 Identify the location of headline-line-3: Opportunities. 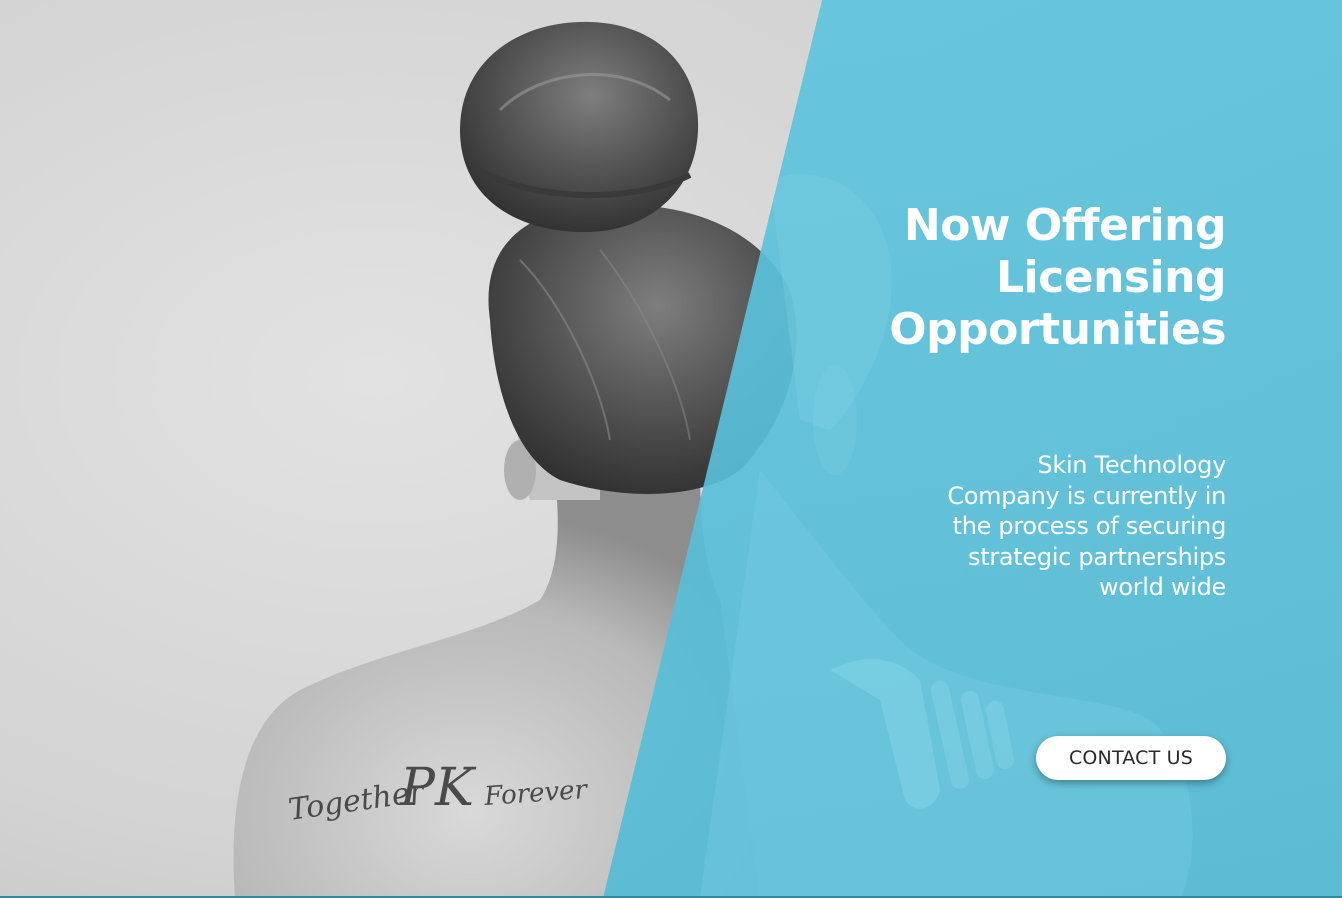
(1057, 329).